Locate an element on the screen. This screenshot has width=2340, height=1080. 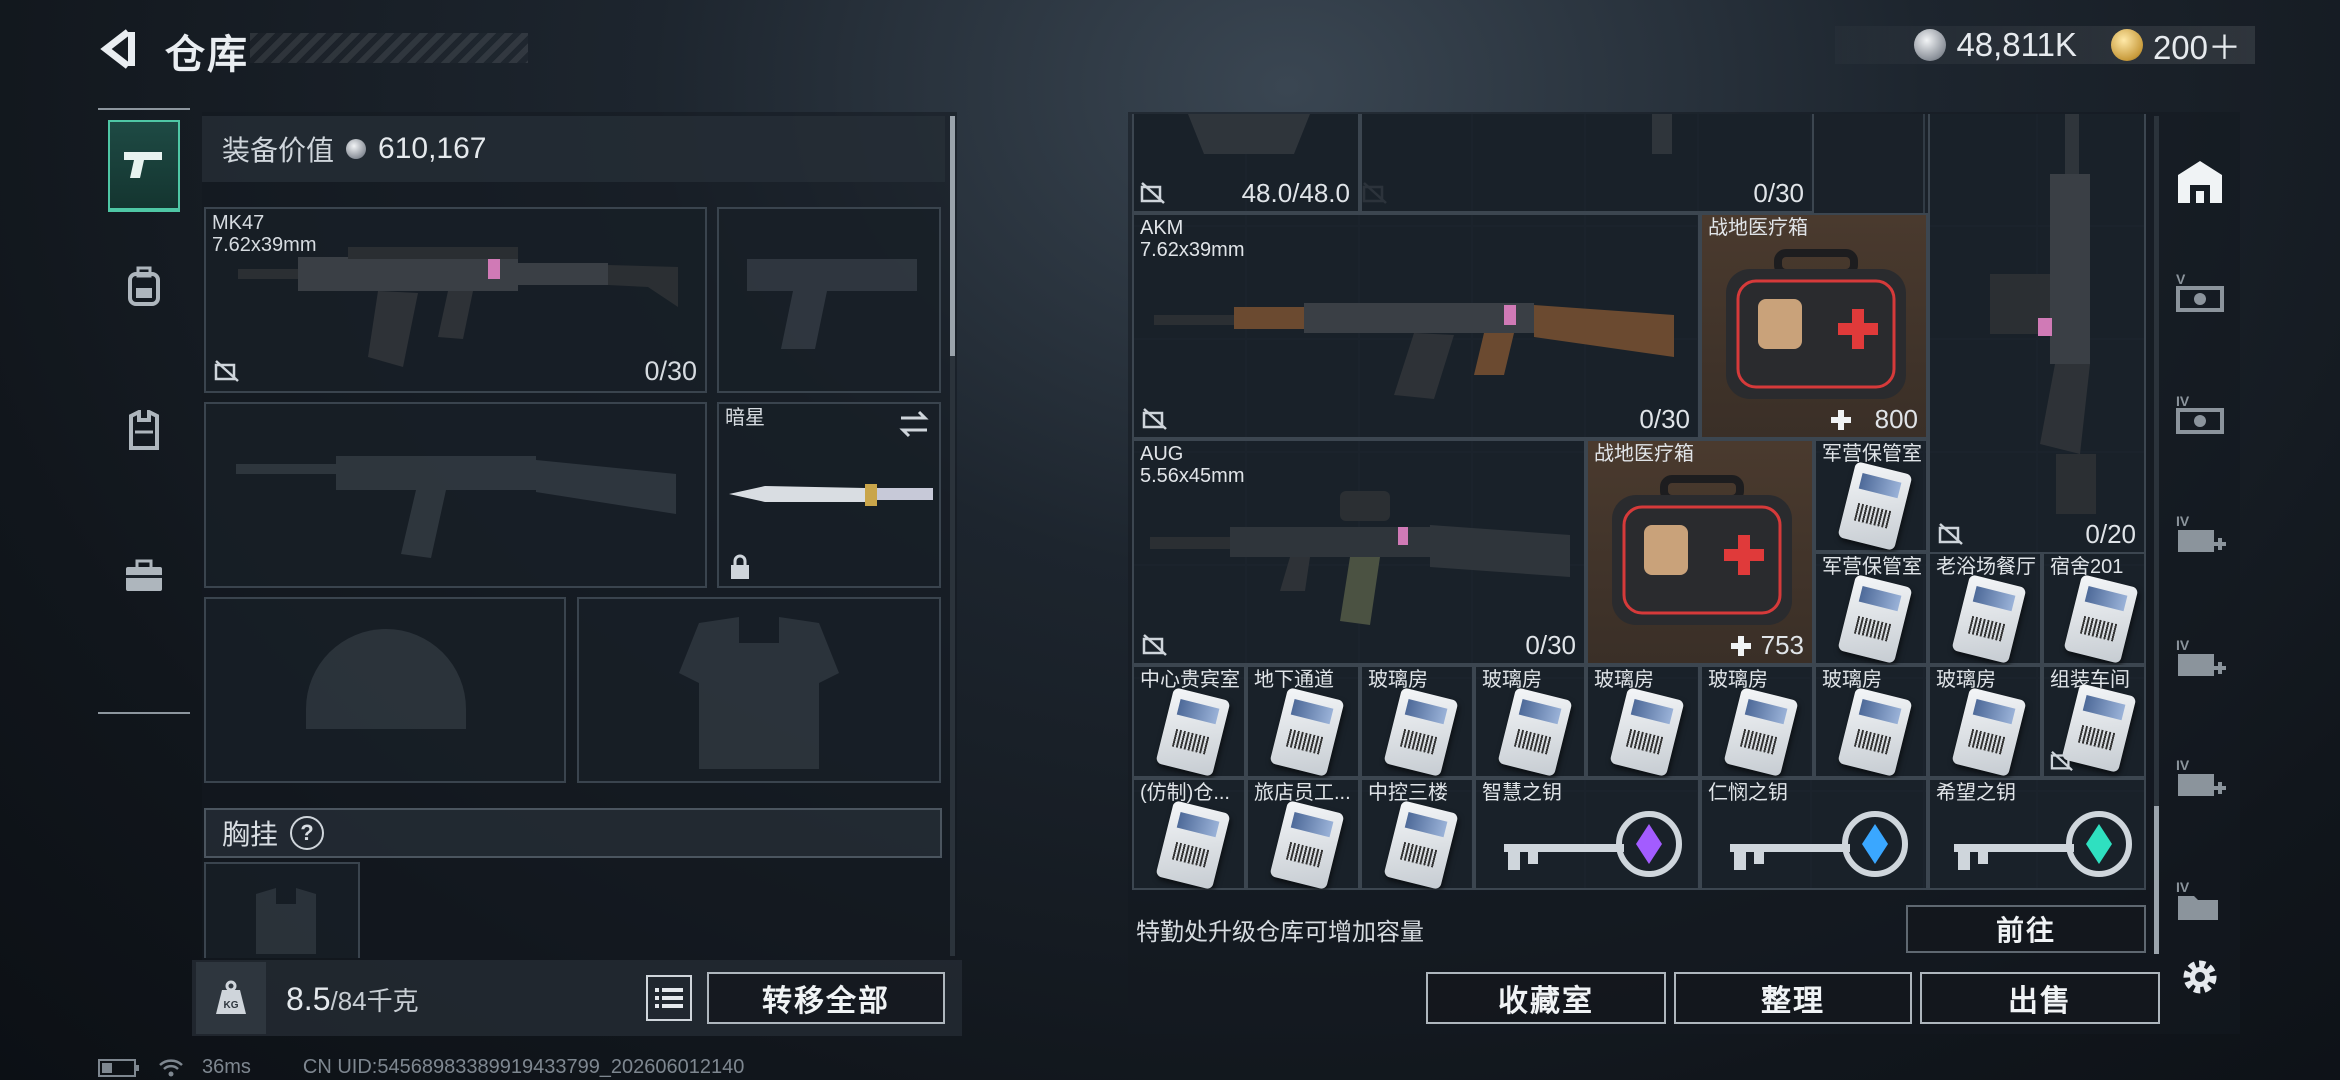
iv-slot-1-tab: IV is located at coordinates (2200, 535).